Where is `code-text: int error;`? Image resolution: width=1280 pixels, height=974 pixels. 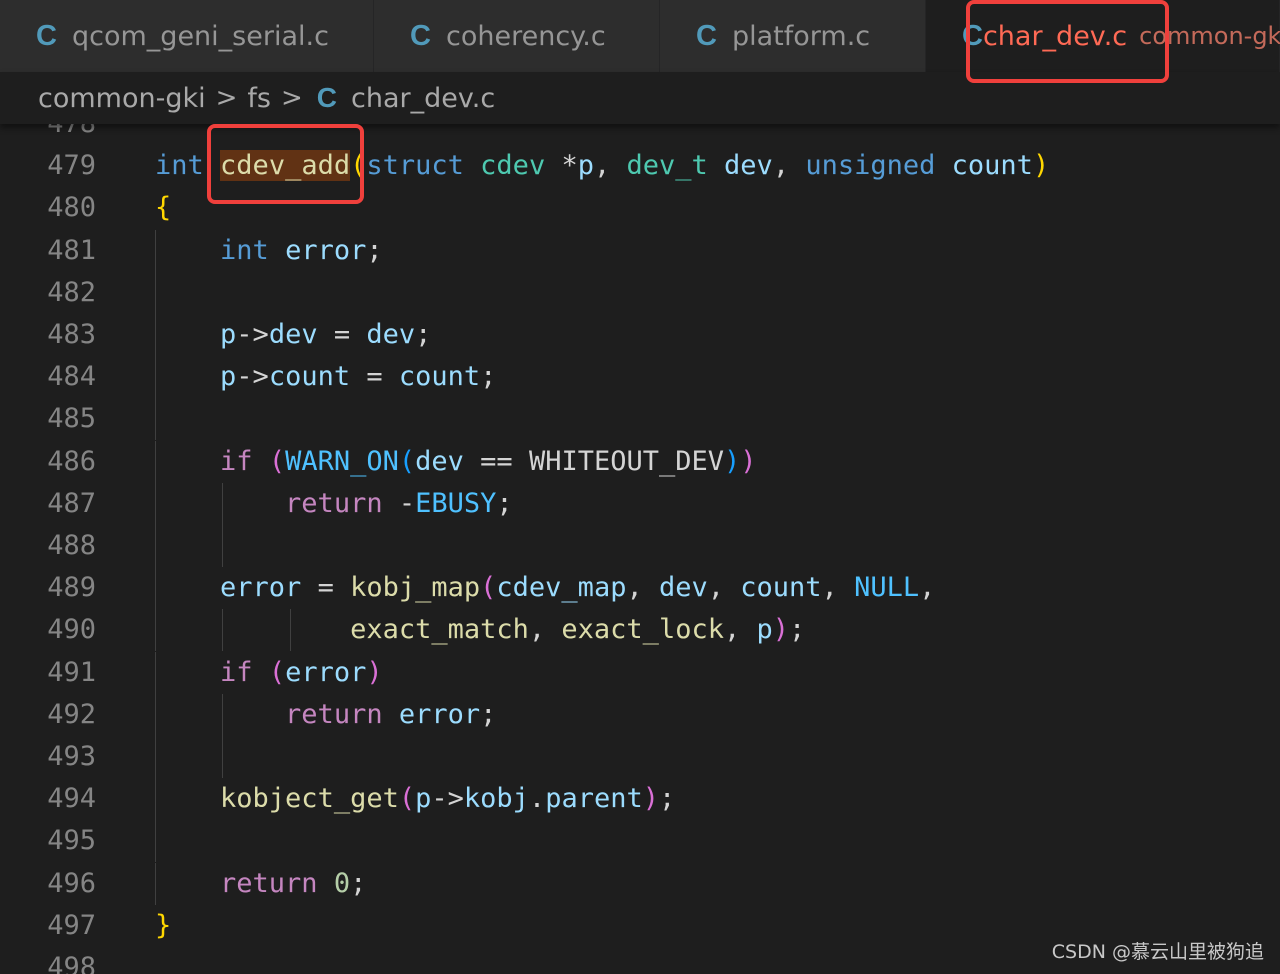 code-text: int error; is located at coordinates (269, 251).